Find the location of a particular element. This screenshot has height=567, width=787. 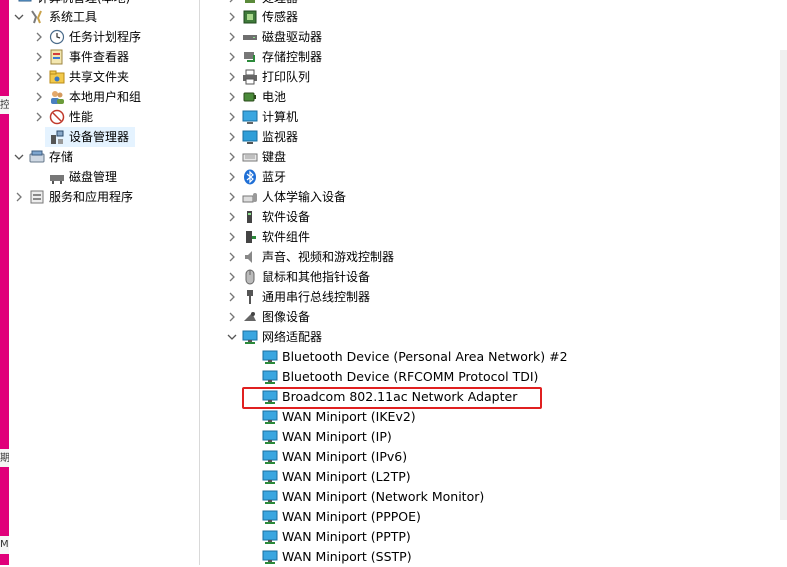

disk-drive-icon is located at coordinates (250, 37).